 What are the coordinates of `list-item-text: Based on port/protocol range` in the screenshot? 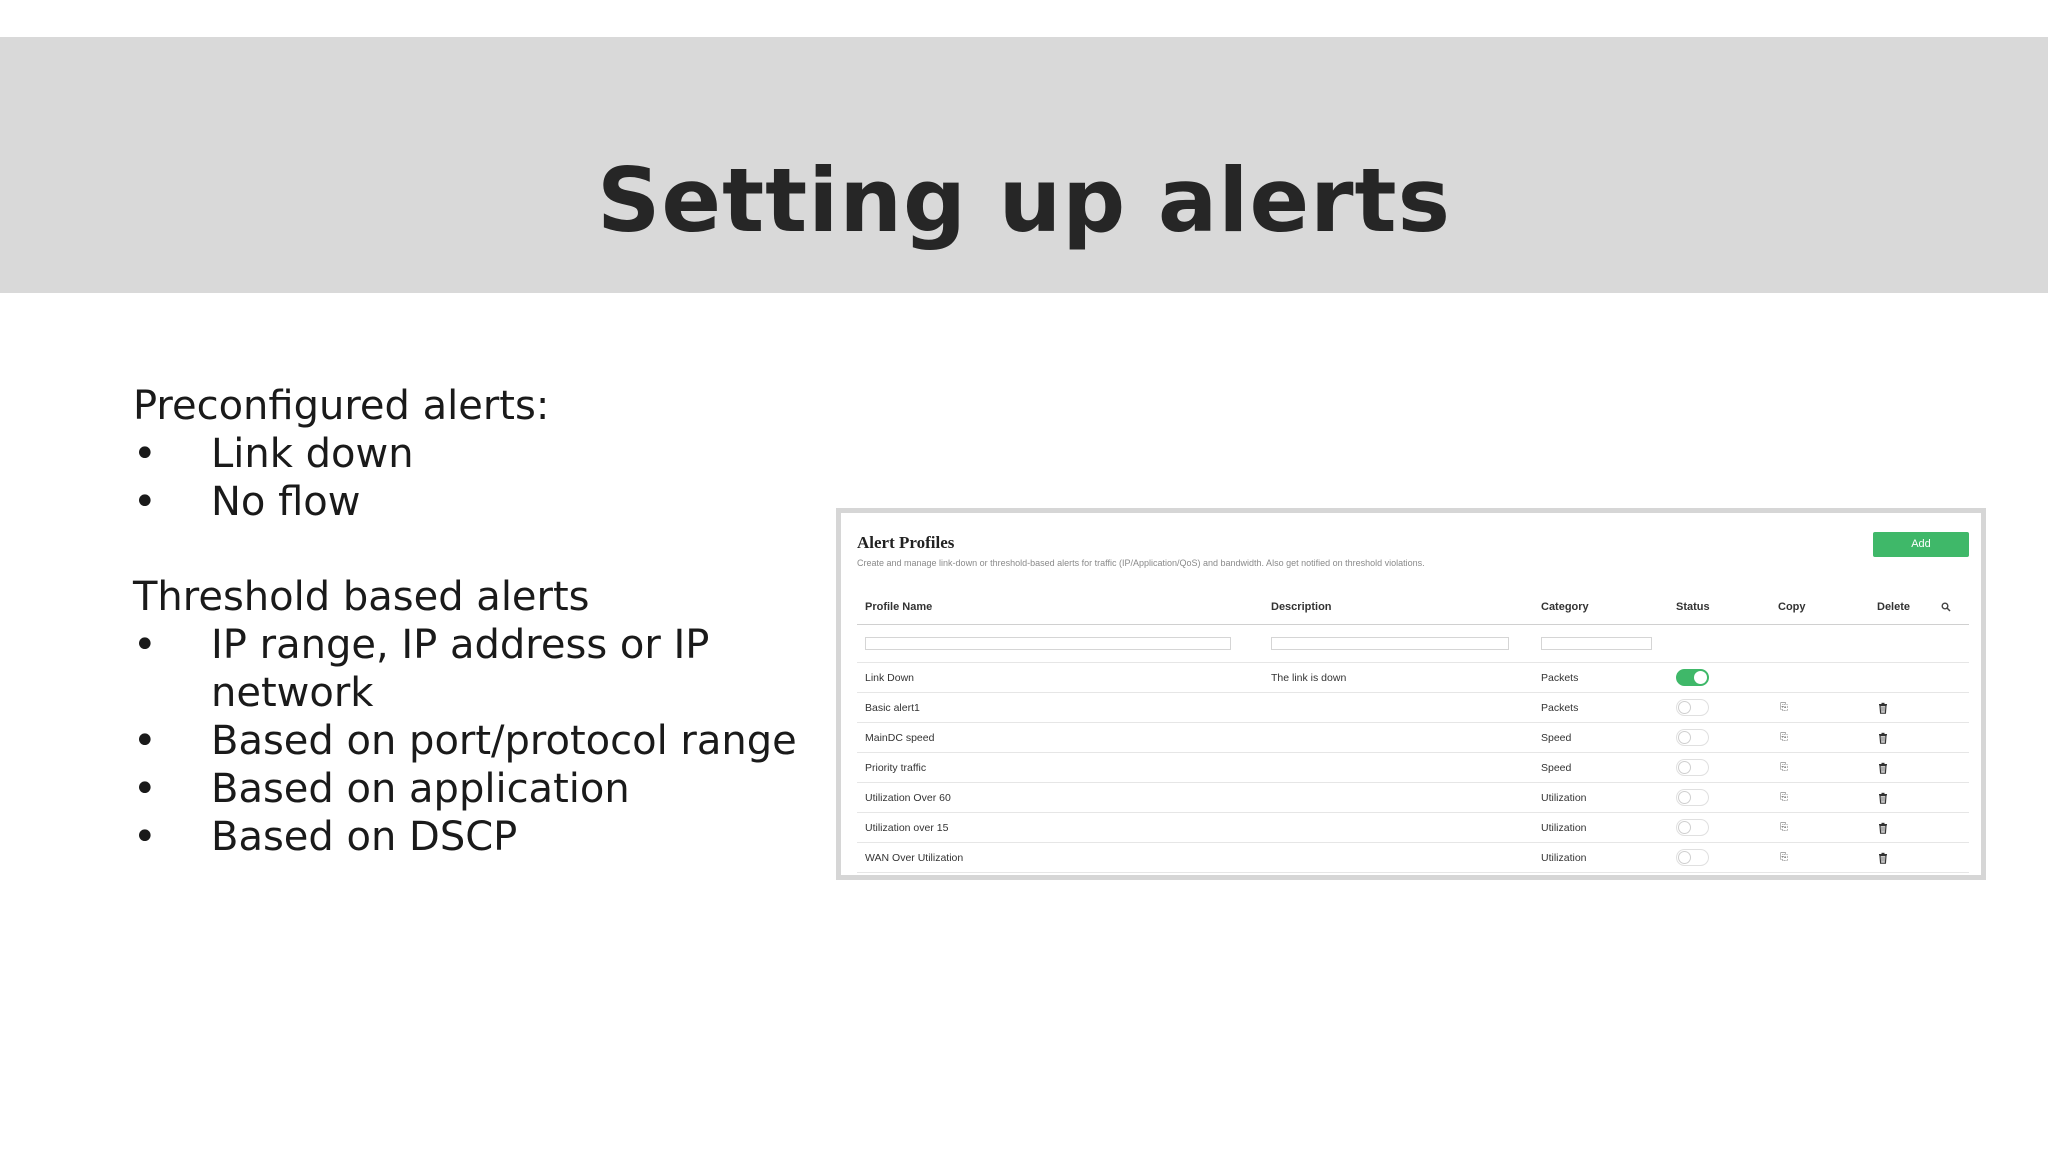 It's located at (504, 741).